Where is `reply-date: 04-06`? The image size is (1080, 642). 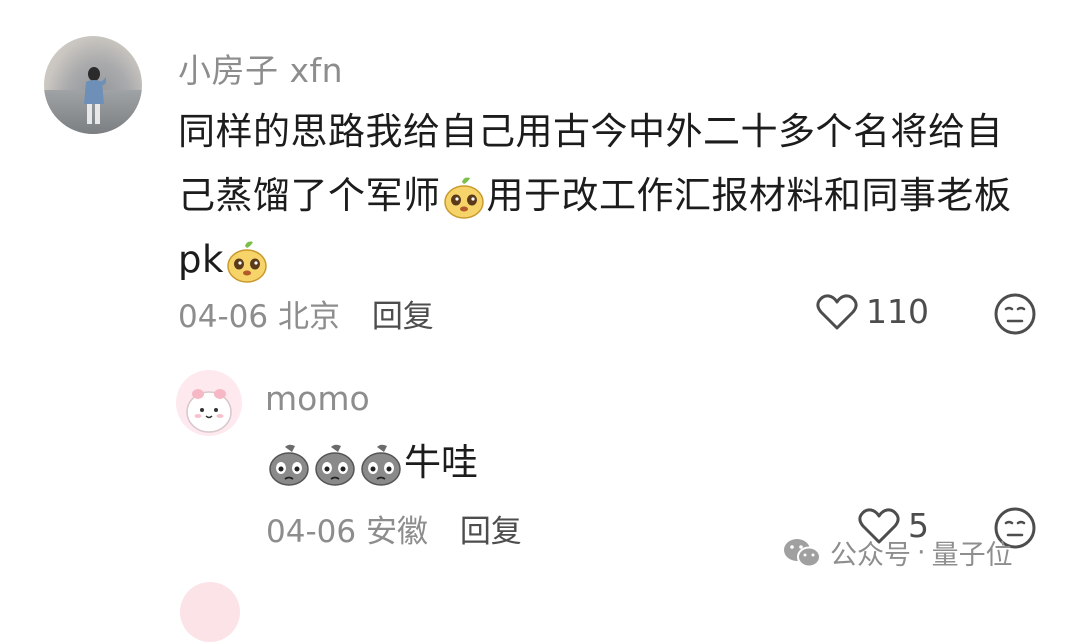 reply-date: 04-06 is located at coordinates (311, 532).